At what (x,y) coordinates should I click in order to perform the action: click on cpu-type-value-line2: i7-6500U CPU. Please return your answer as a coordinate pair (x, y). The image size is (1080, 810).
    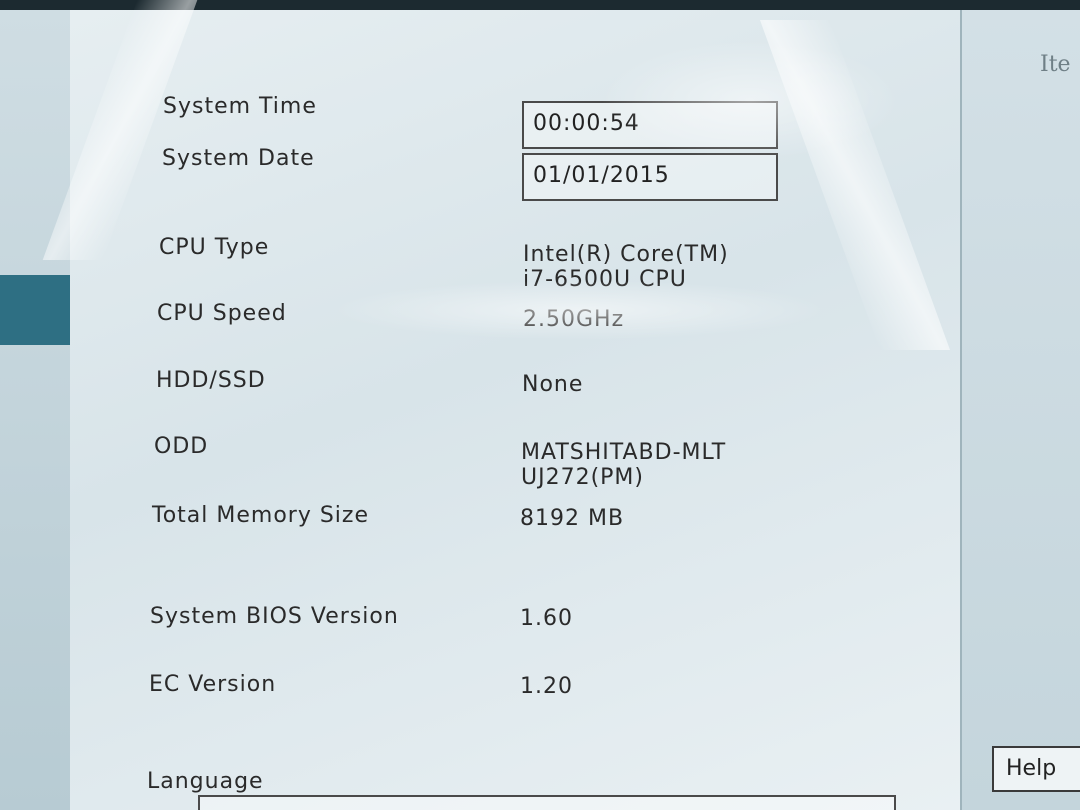
    Looking at the image, I should click on (605, 279).